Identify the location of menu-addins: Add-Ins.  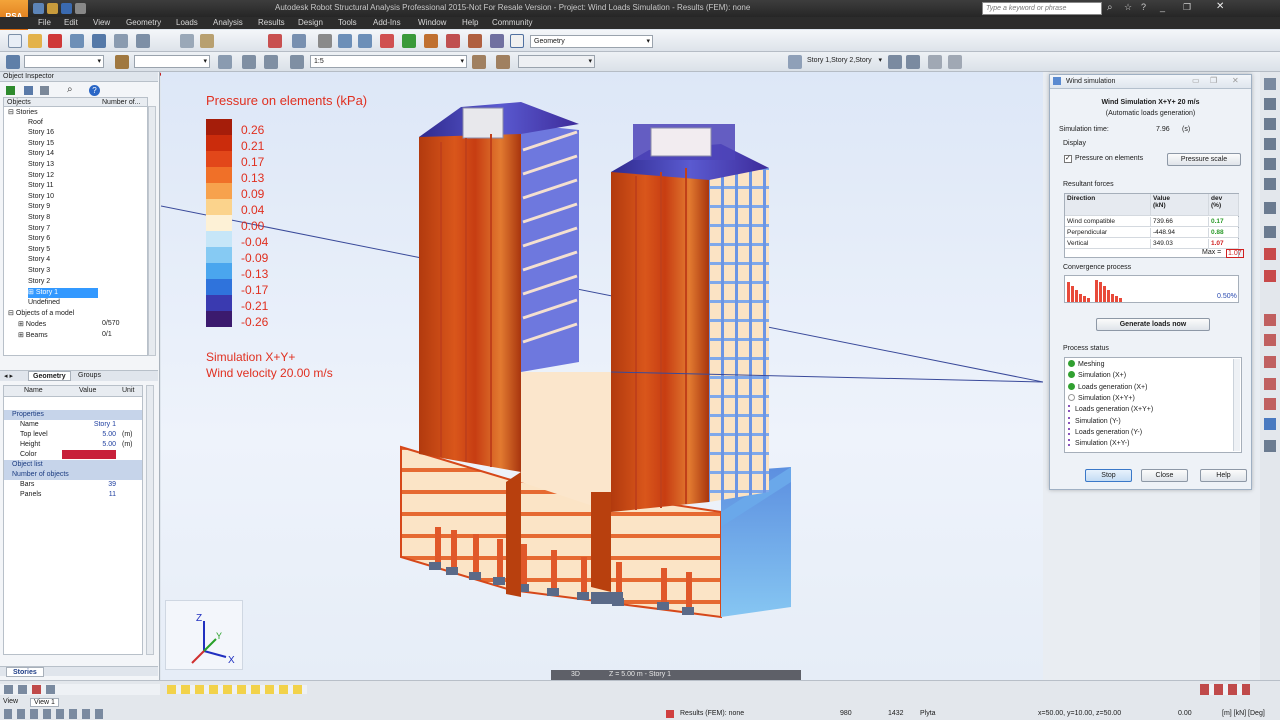
(387, 22).